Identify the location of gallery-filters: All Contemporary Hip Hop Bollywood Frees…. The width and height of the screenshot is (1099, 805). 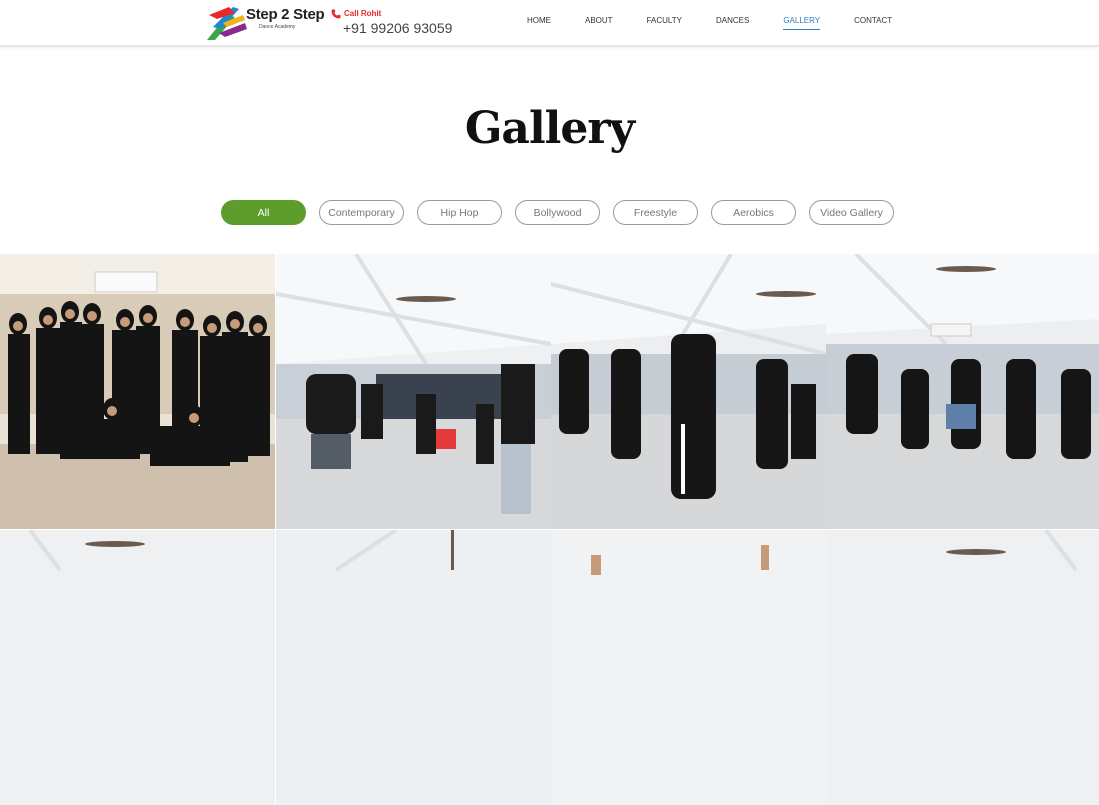
(564, 212).